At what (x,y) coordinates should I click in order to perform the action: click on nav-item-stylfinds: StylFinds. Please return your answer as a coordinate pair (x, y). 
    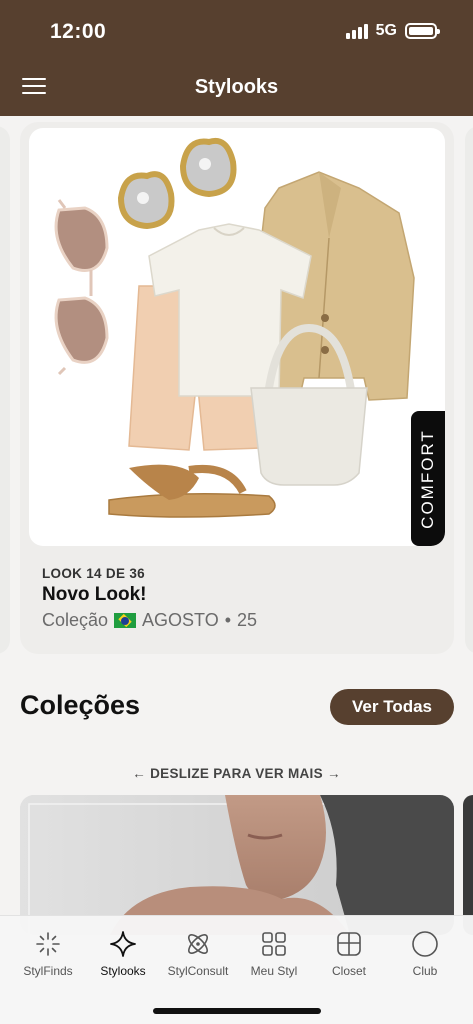
    Looking at the image, I should click on (48, 954).